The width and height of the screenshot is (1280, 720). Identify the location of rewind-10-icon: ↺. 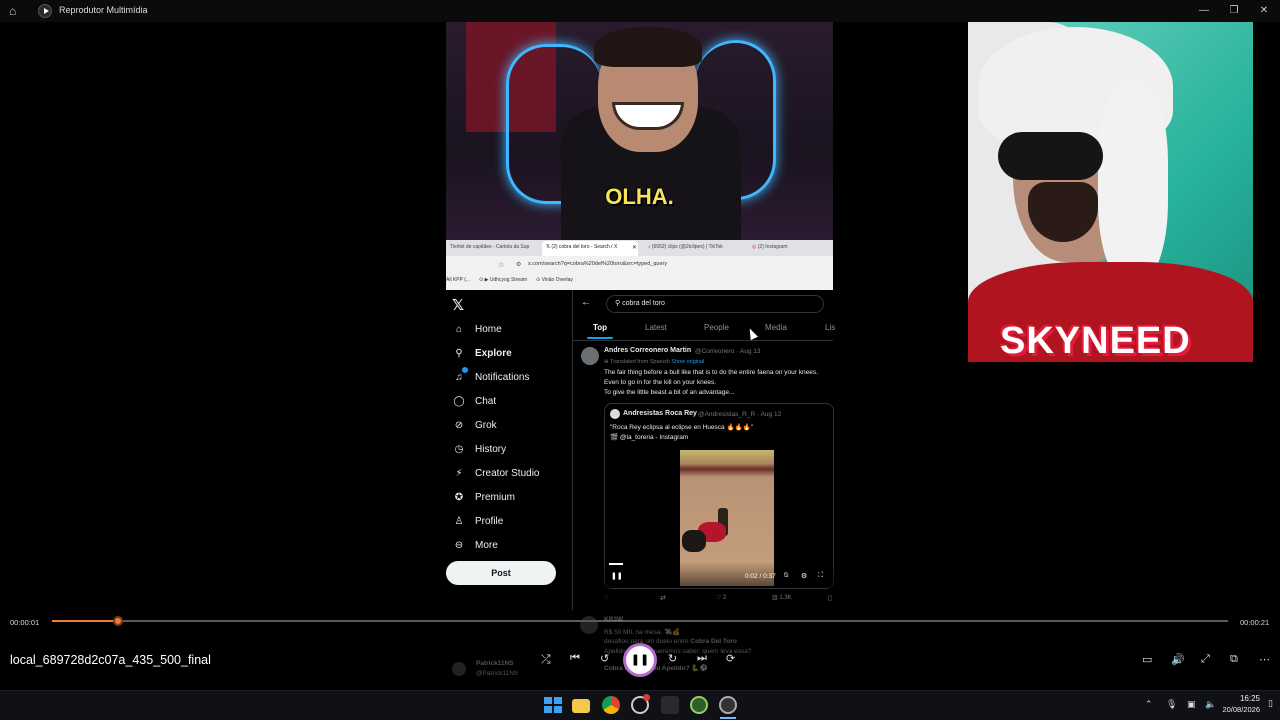
(604, 658).